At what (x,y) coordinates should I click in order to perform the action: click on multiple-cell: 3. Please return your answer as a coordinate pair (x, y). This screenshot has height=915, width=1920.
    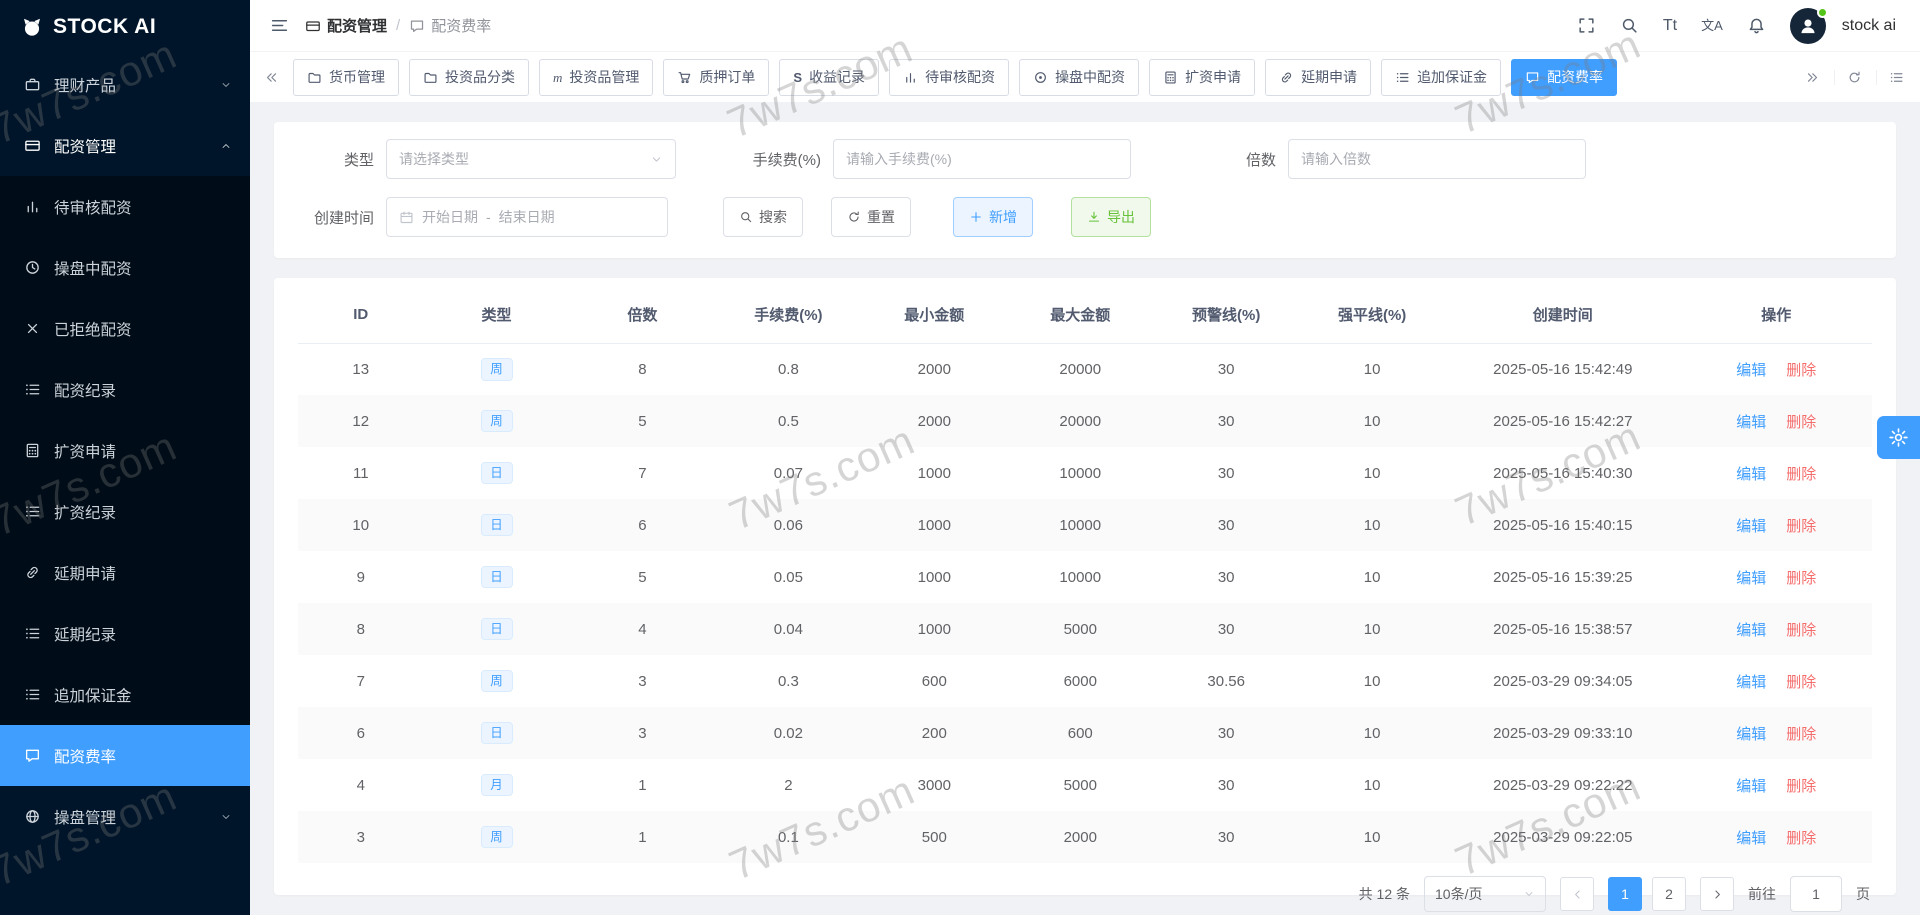
    Looking at the image, I should click on (642, 733).